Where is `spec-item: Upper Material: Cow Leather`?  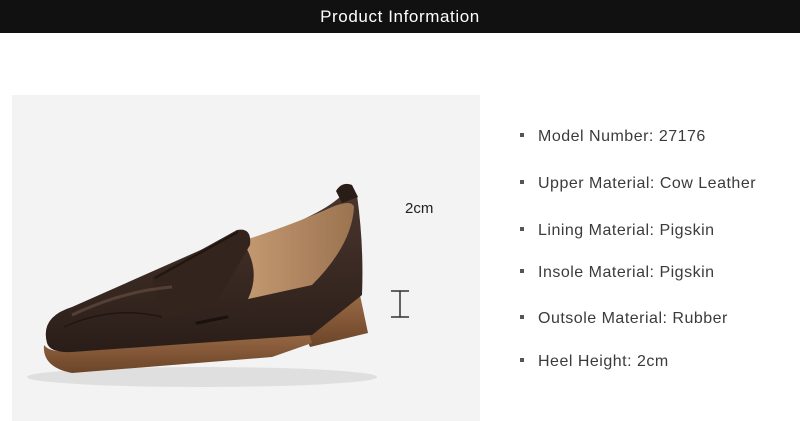 spec-item: Upper Material: Cow Leather is located at coordinates (638, 184).